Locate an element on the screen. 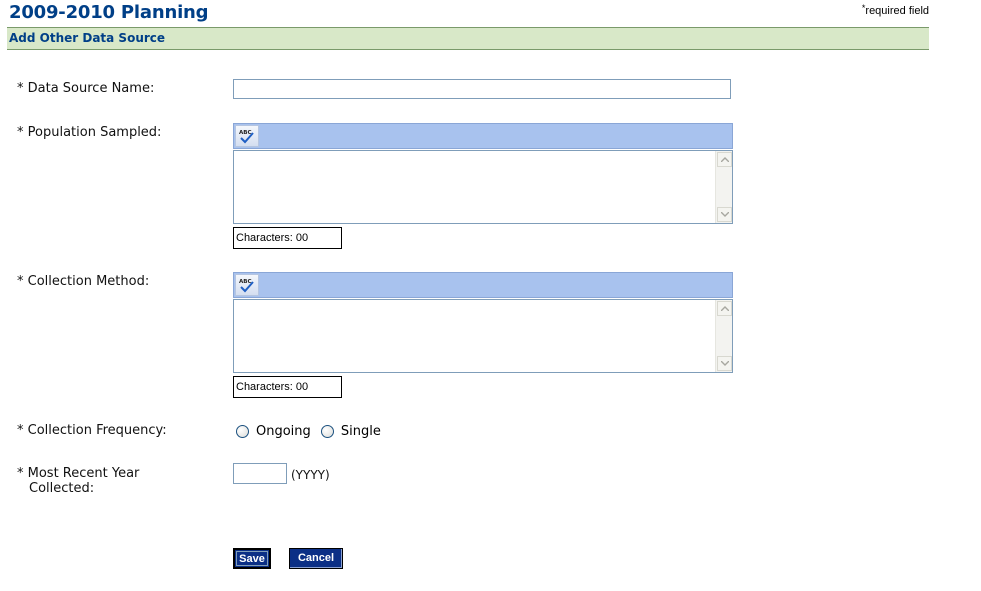  collection-frequency-label: * Collection Frequency: is located at coordinates (92, 430).